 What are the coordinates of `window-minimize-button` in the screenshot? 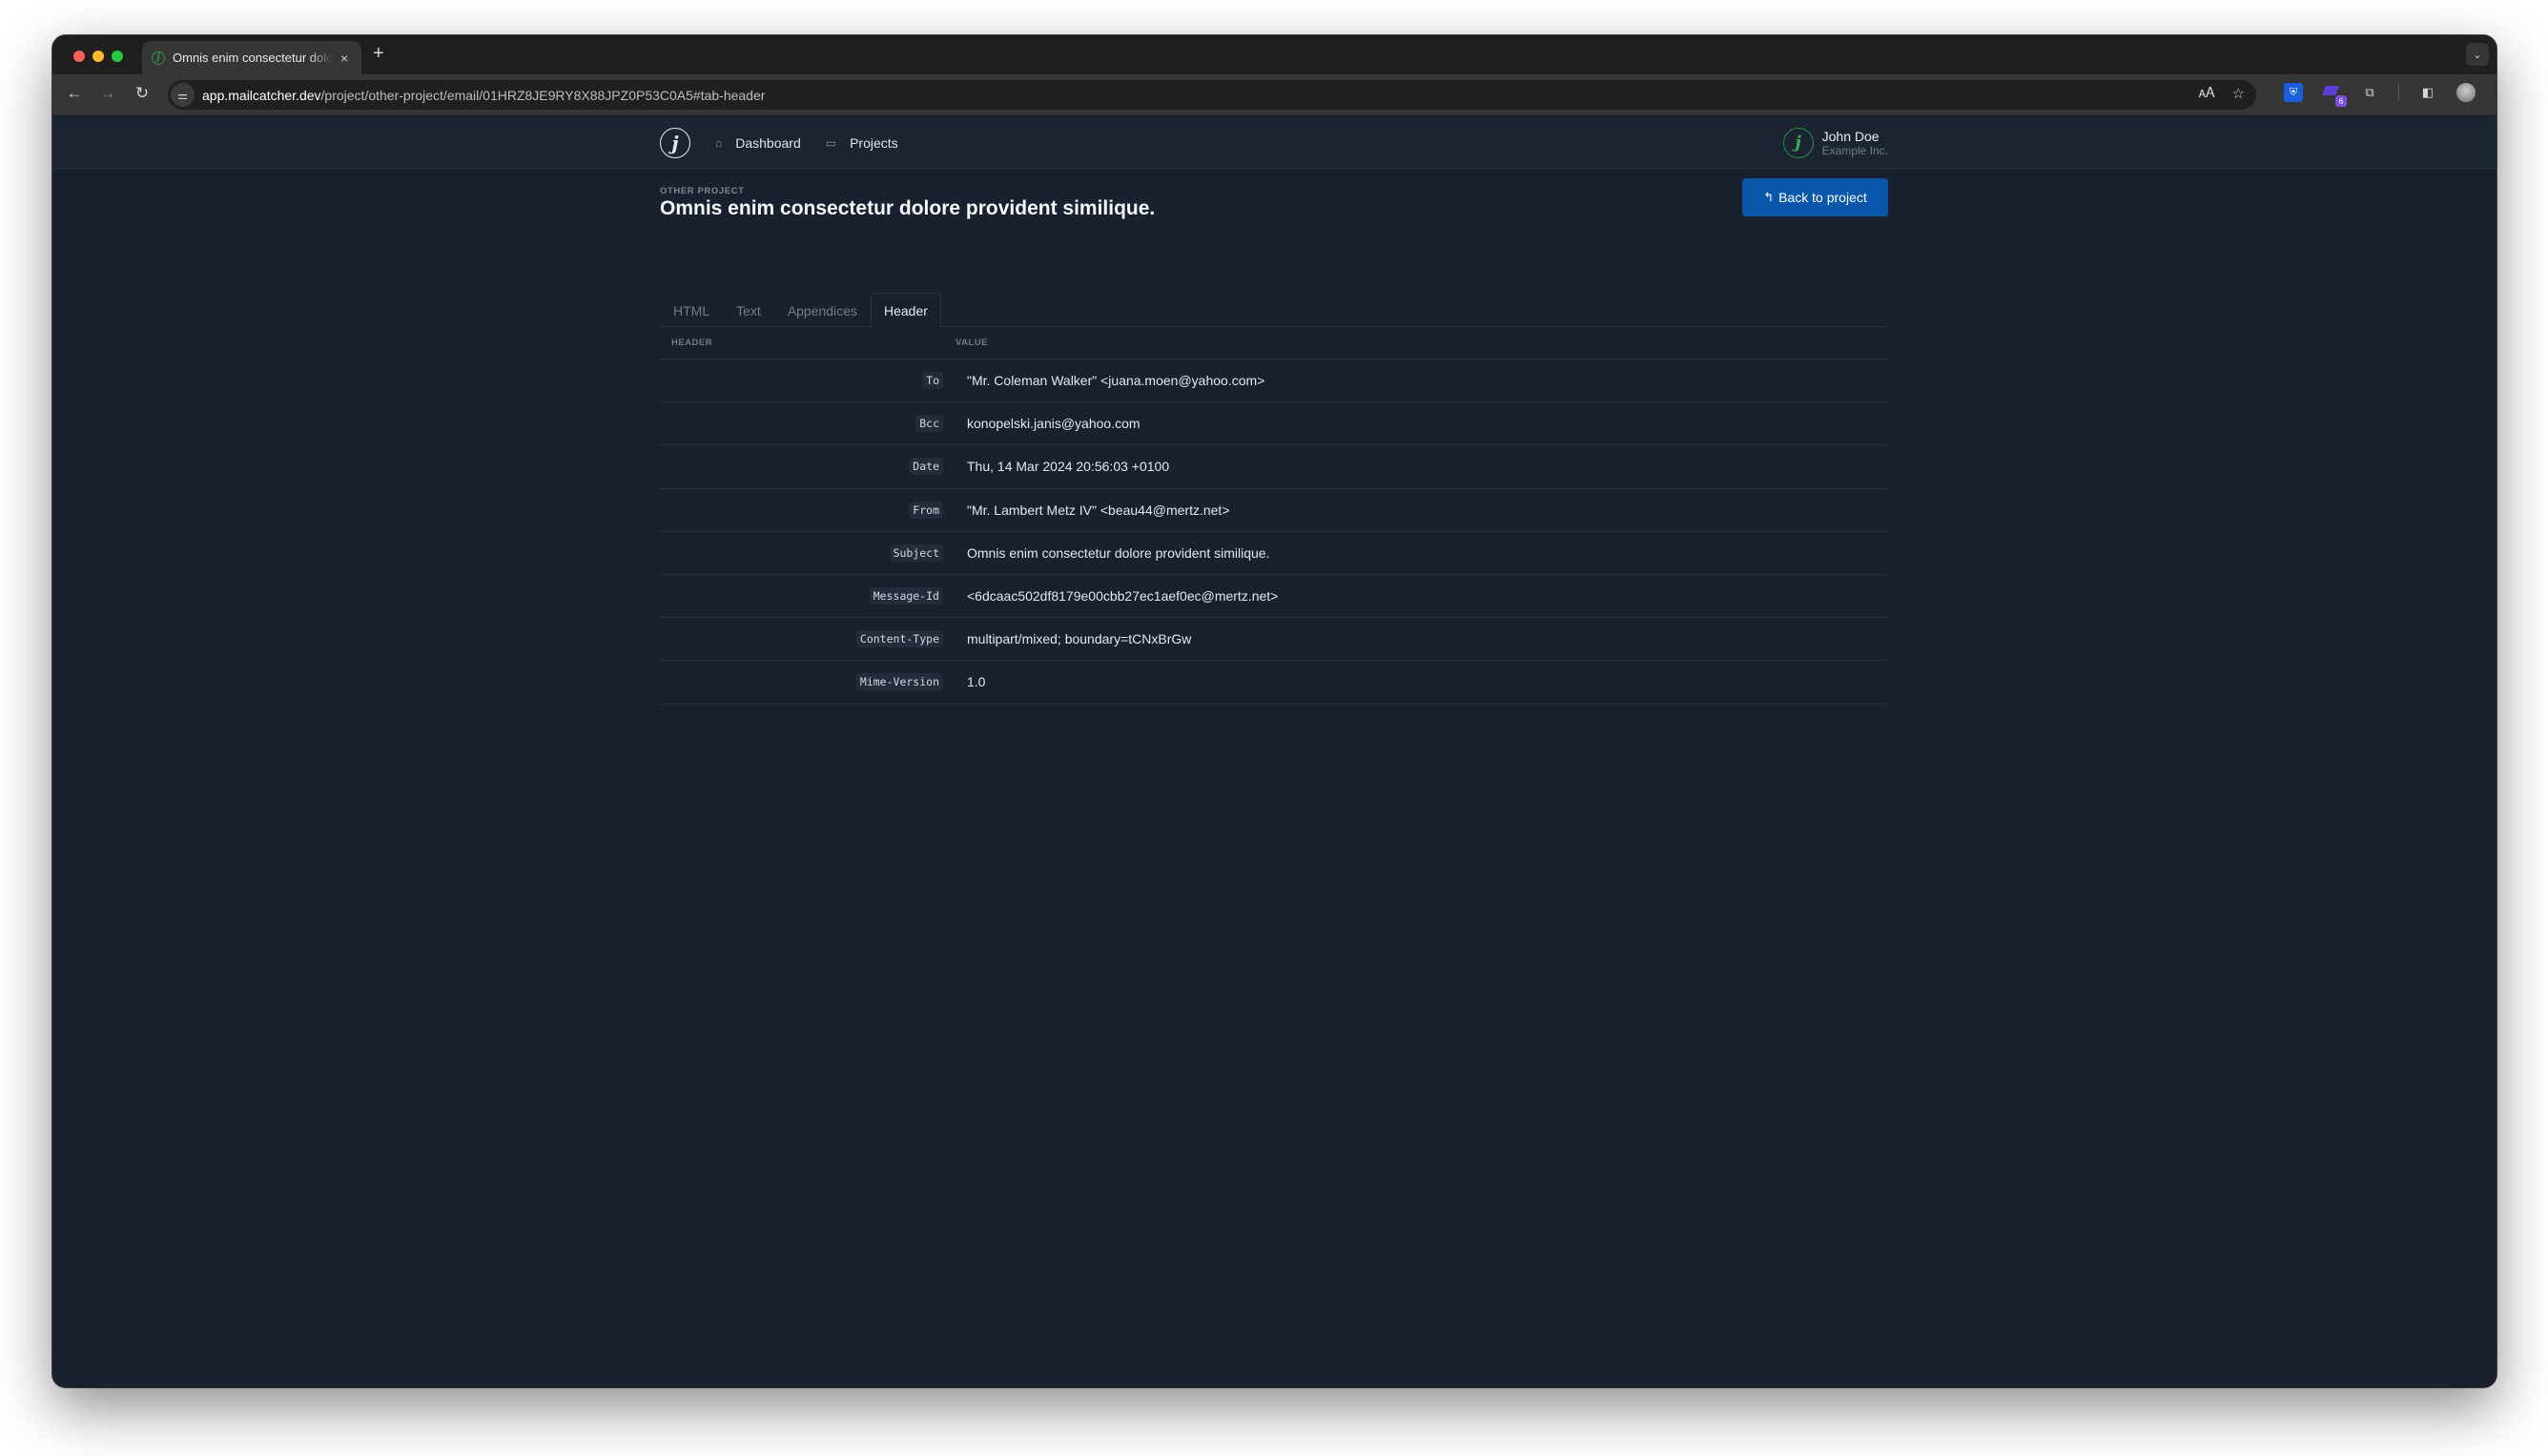 It's located at (98, 57).